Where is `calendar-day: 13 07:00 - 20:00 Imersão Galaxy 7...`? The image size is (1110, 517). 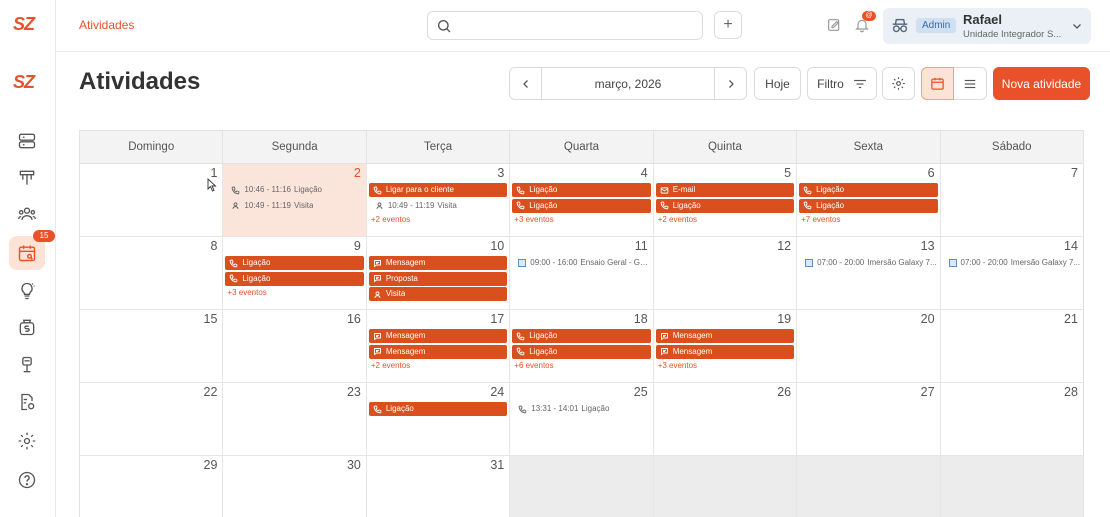
calendar-day: 13 07:00 - 20:00 Imersão Galaxy 7... is located at coordinates (869, 273).